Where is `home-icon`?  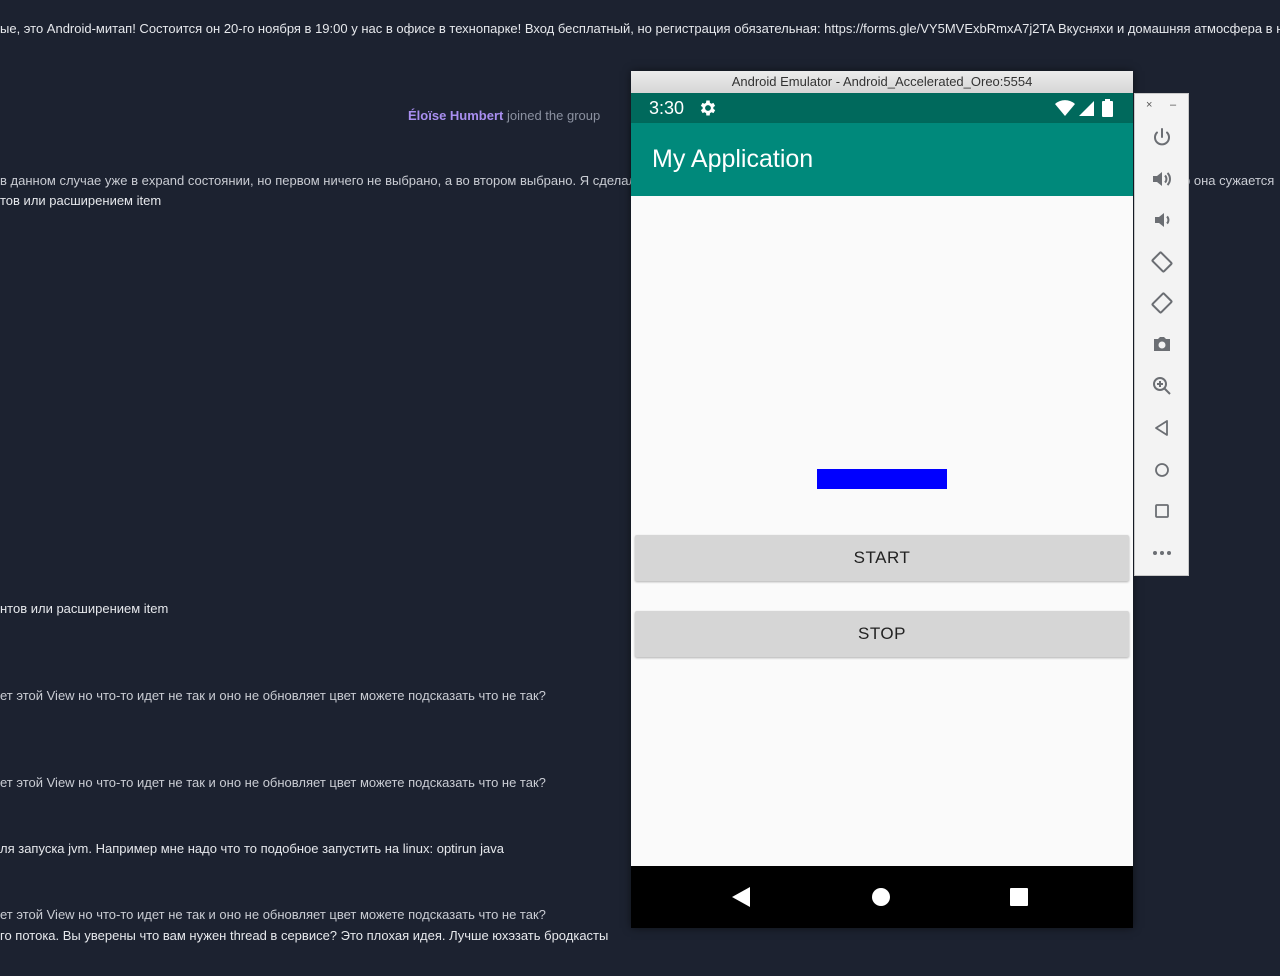 home-icon is located at coordinates (1162, 470).